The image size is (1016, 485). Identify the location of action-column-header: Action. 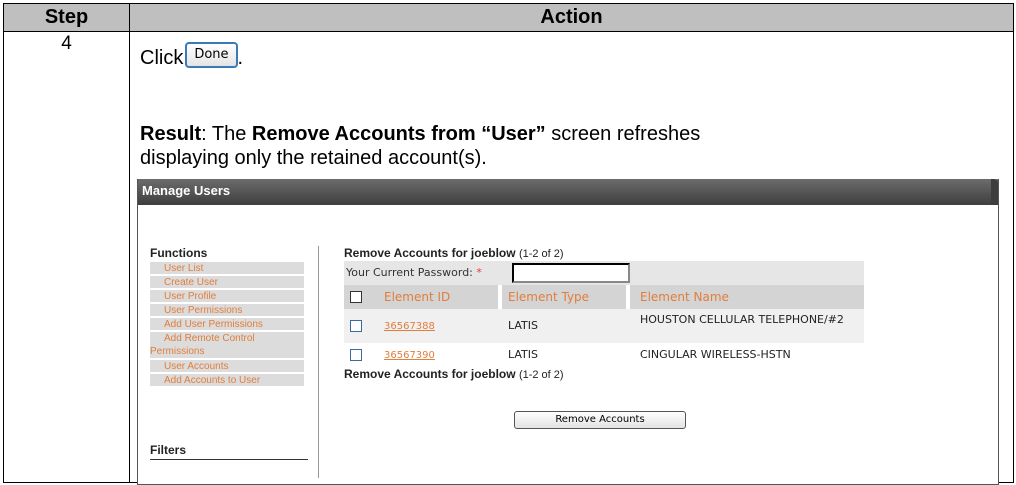
(571, 17).